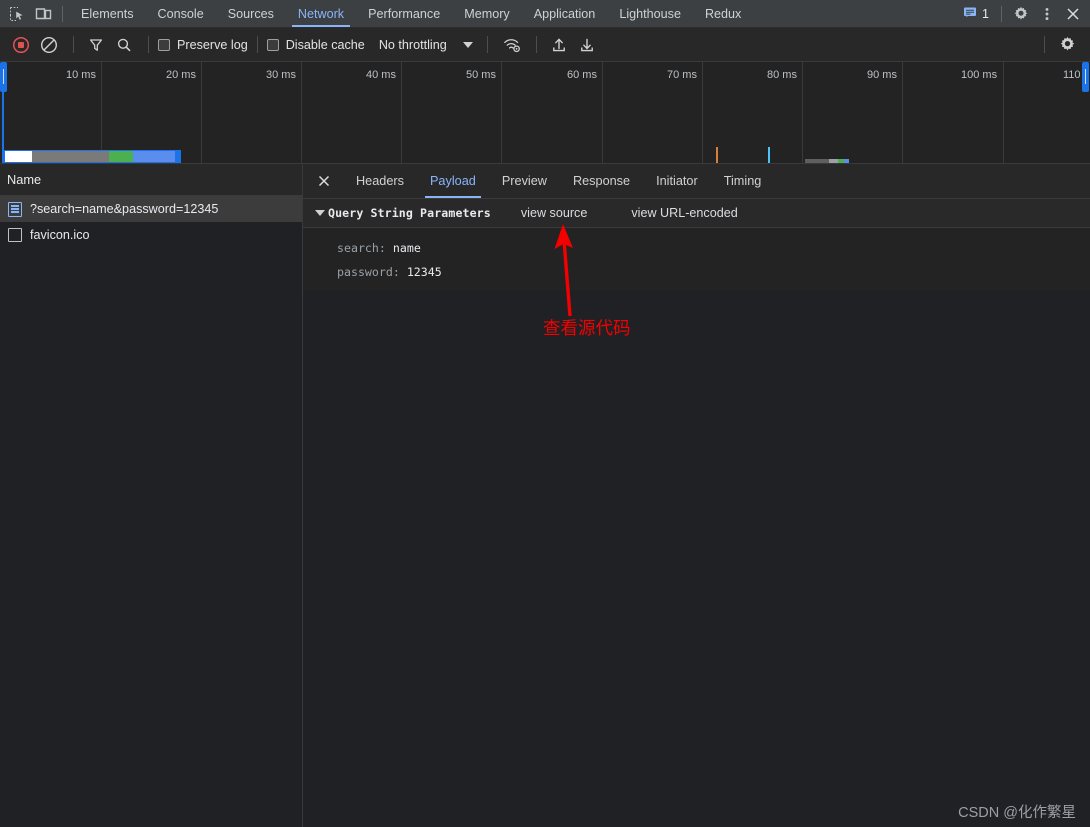 The height and width of the screenshot is (827, 1090). I want to click on tab-lighthouse: Lighthouse, so click(650, 13).